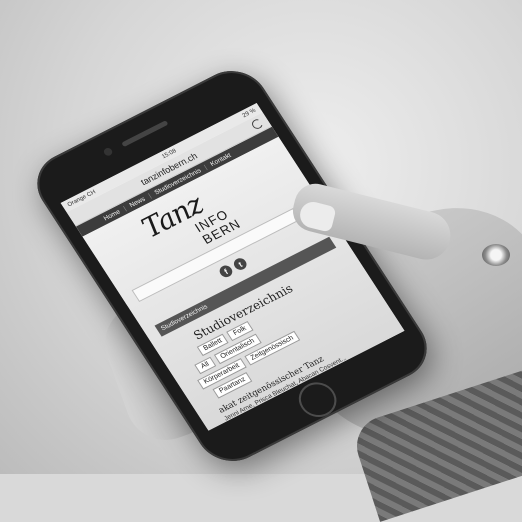  What do you see at coordinates (496, 255) in the screenshot?
I see `ring` at bounding box center [496, 255].